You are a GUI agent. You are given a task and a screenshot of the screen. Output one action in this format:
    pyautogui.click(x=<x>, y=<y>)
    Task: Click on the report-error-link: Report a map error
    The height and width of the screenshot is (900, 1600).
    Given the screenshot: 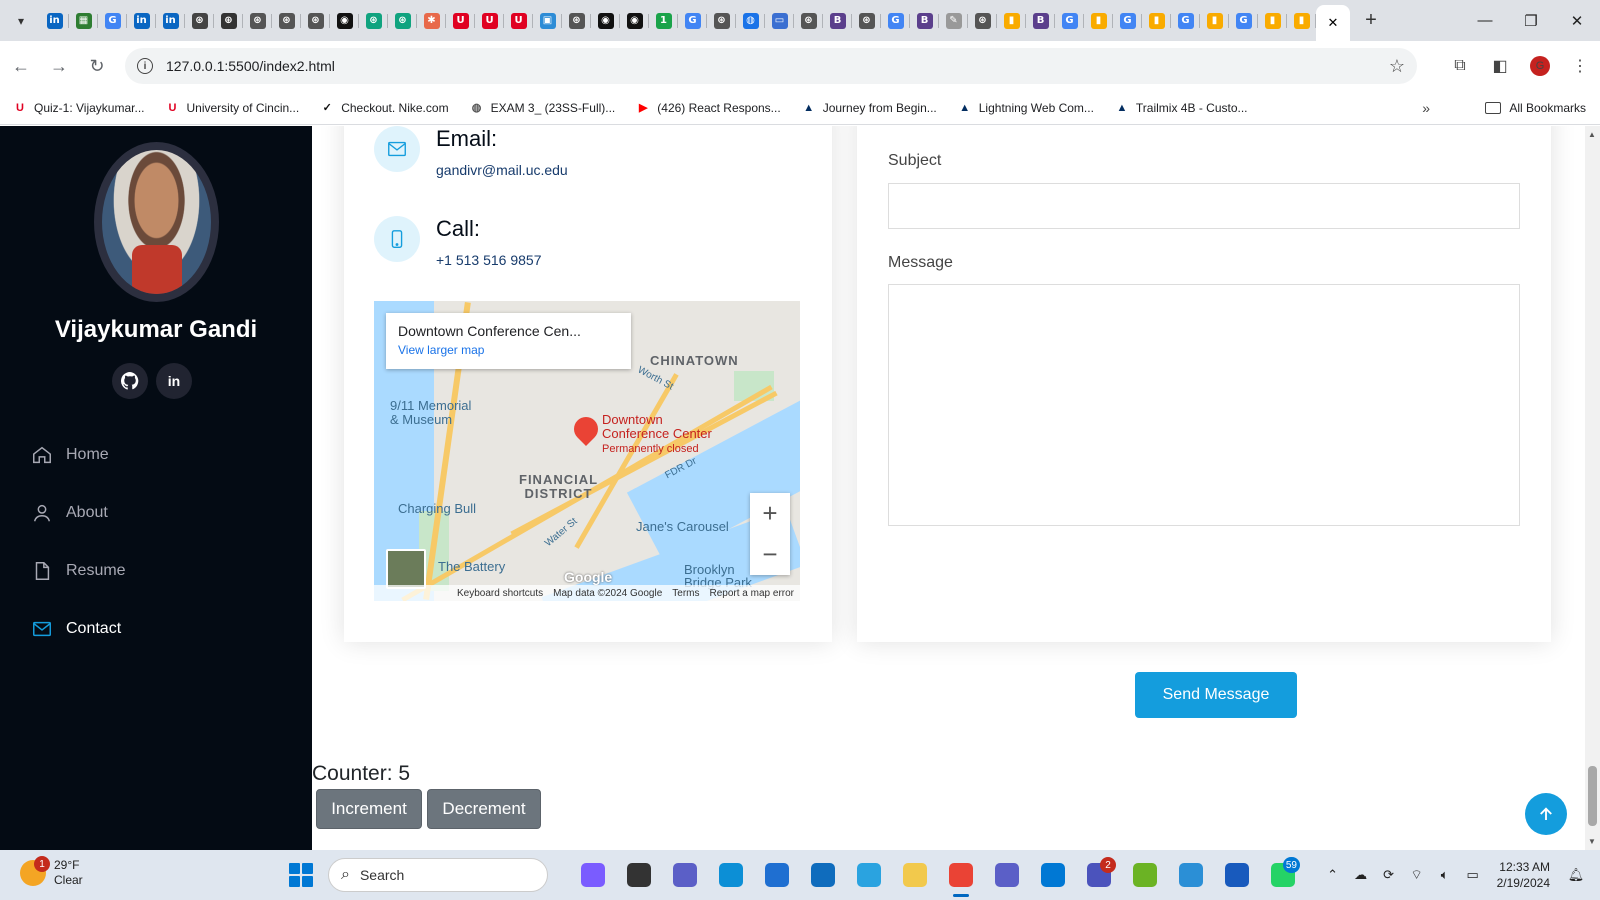 What is the action you would take?
    pyautogui.click(x=752, y=593)
    